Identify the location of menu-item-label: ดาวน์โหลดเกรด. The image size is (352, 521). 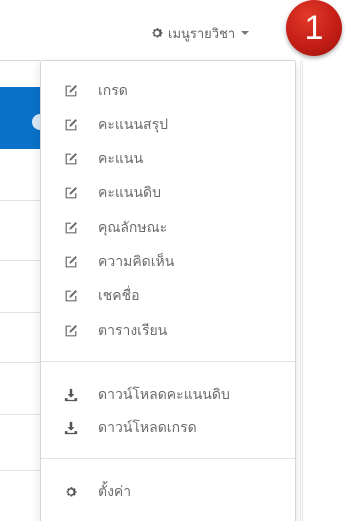
(147, 428).